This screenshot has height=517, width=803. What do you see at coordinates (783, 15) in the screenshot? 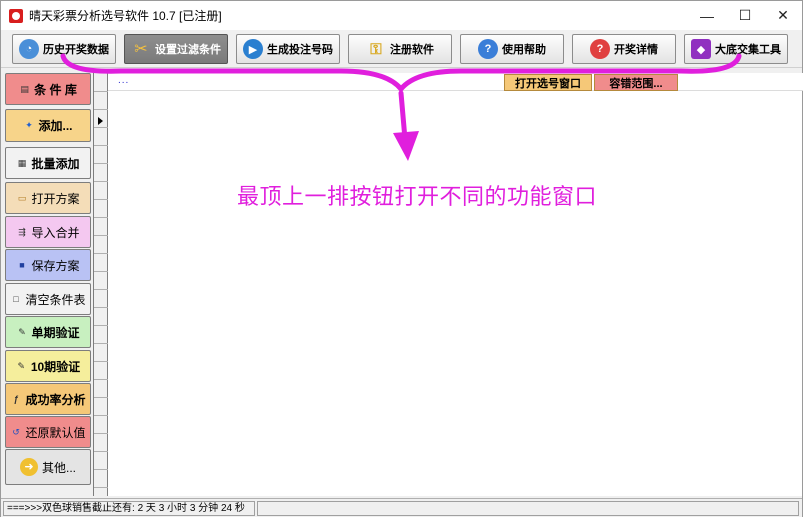
I see `close-button: ✕` at bounding box center [783, 15].